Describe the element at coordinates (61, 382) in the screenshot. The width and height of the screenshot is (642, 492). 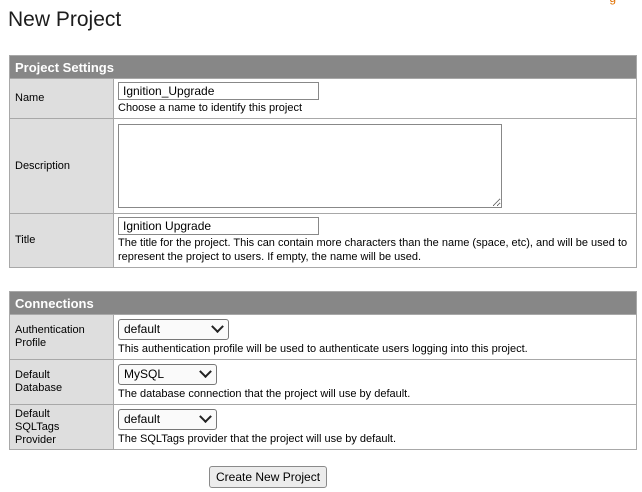
I see `default-database-label: Default Database` at that location.